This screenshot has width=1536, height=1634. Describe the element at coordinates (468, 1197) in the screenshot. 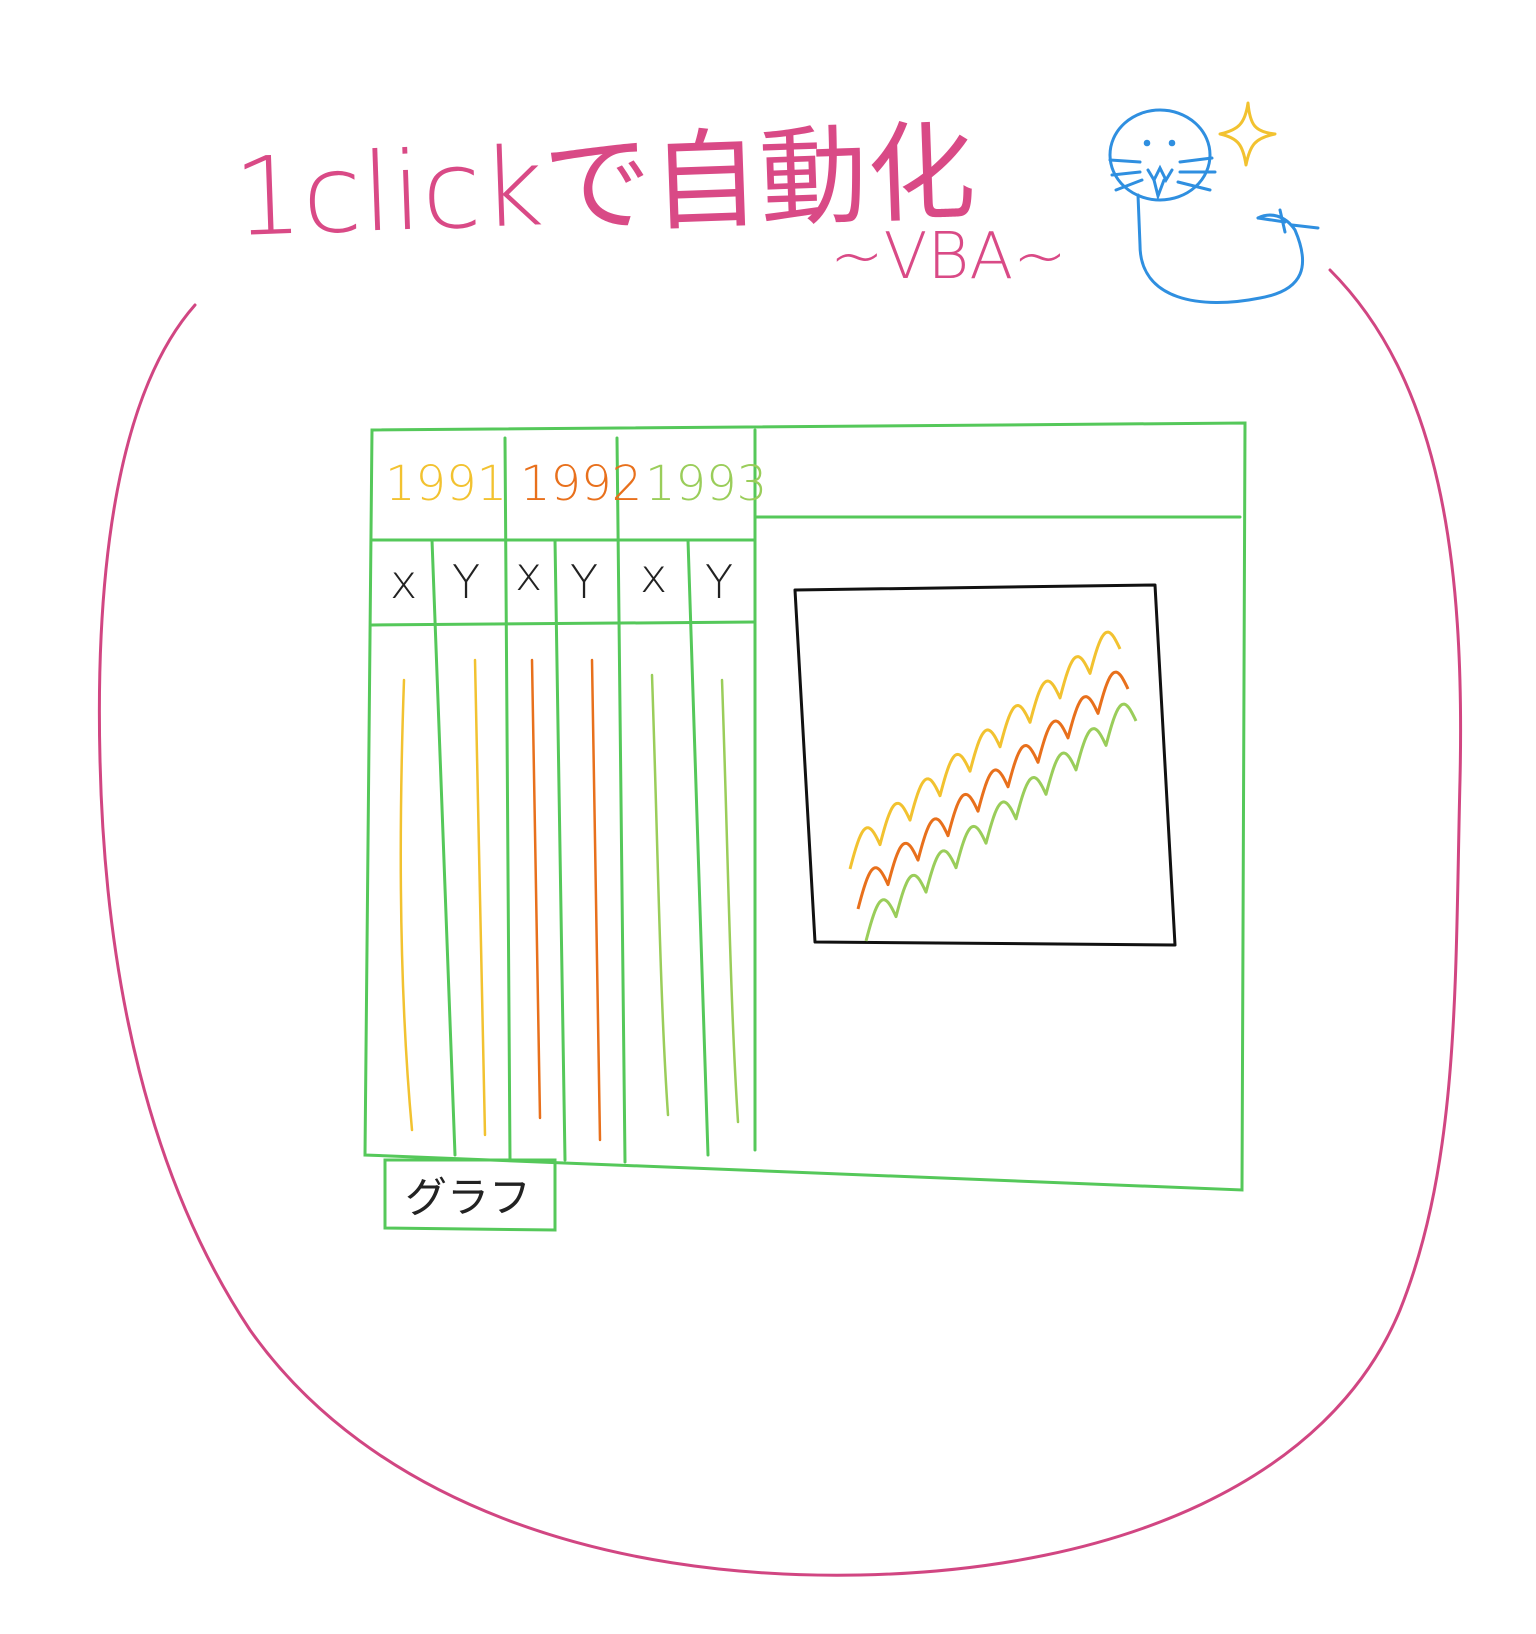

I see `graph-button-label: グラフ` at that location.